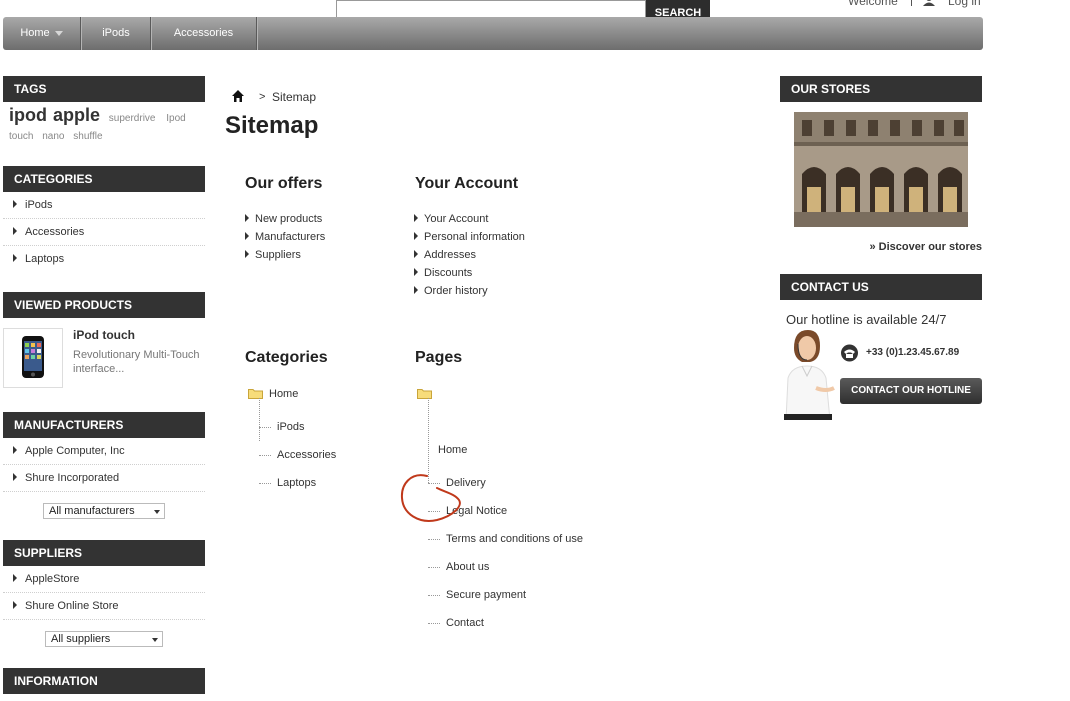  I want to click on contact-us-title: CONTACT US, so click(881, 287).